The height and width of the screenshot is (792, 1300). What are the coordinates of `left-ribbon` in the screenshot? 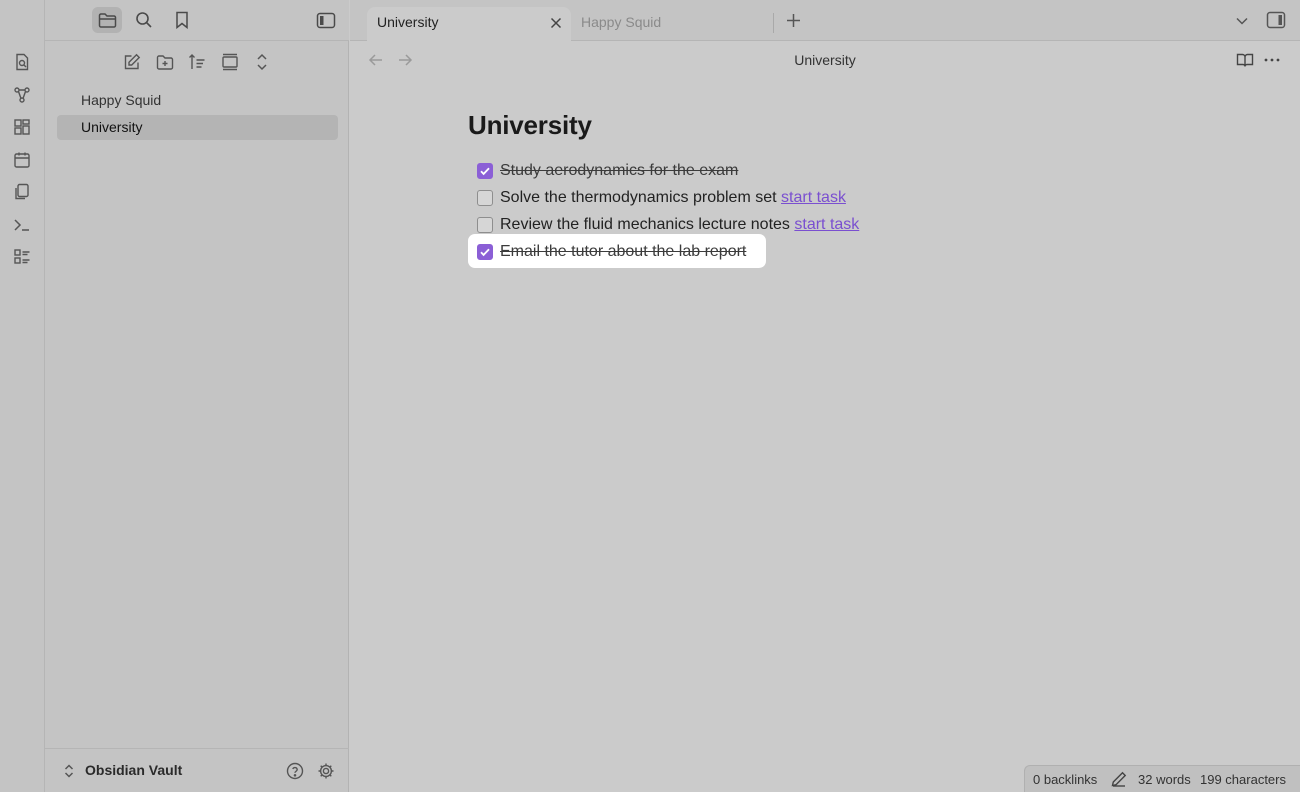 It's located at (22, 396).